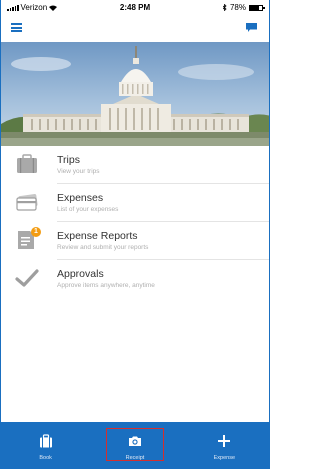  I want to click on battery-group: 78%, so click(243, 7).